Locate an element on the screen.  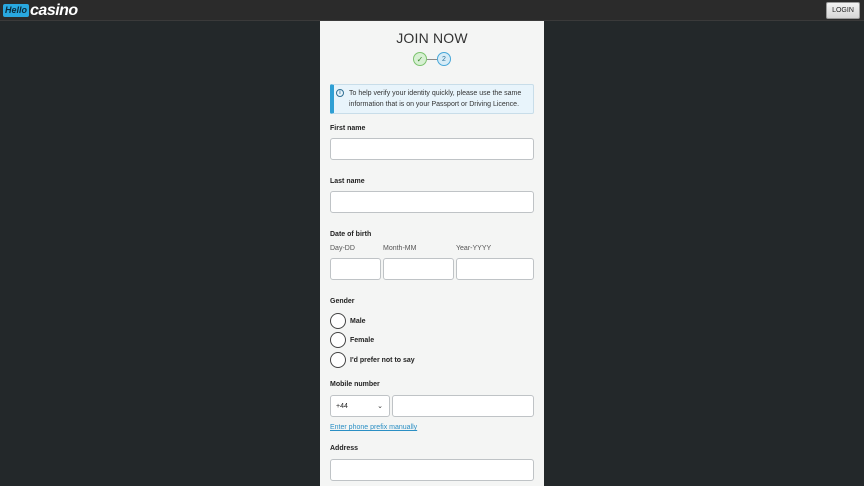
gender-option-female: Female is located at coordinates (352, 340).